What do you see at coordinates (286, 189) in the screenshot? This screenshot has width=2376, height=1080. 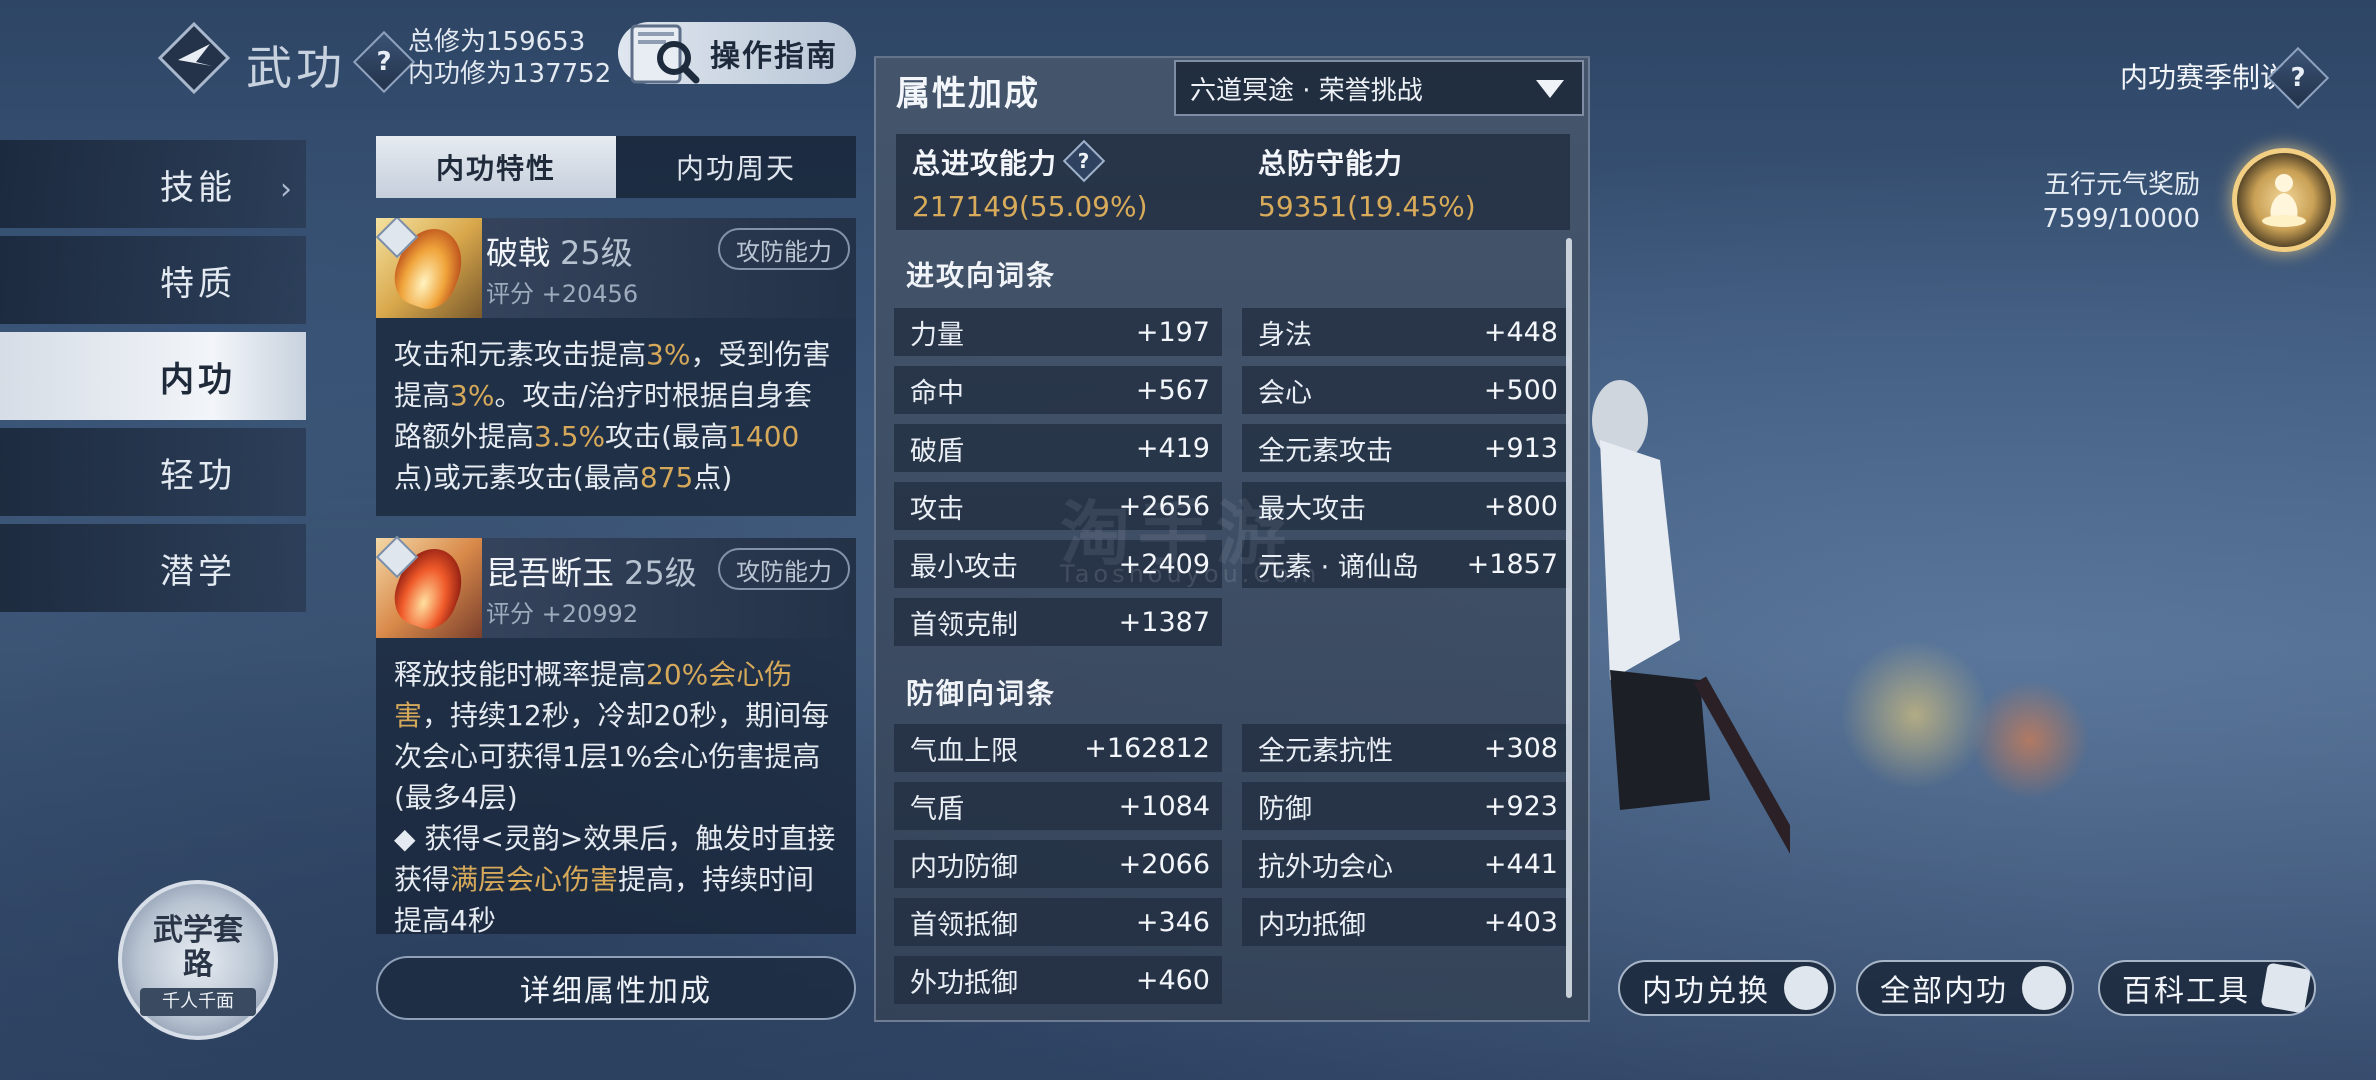 I see `chevron-right-icon: ›` at bounding box center [286, 189].